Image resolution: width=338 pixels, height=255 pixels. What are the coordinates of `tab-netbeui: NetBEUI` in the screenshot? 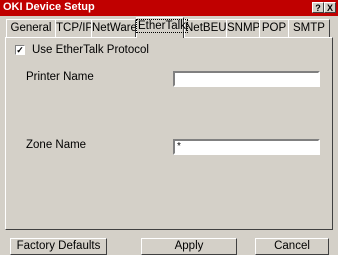 It's located at (207, 28).